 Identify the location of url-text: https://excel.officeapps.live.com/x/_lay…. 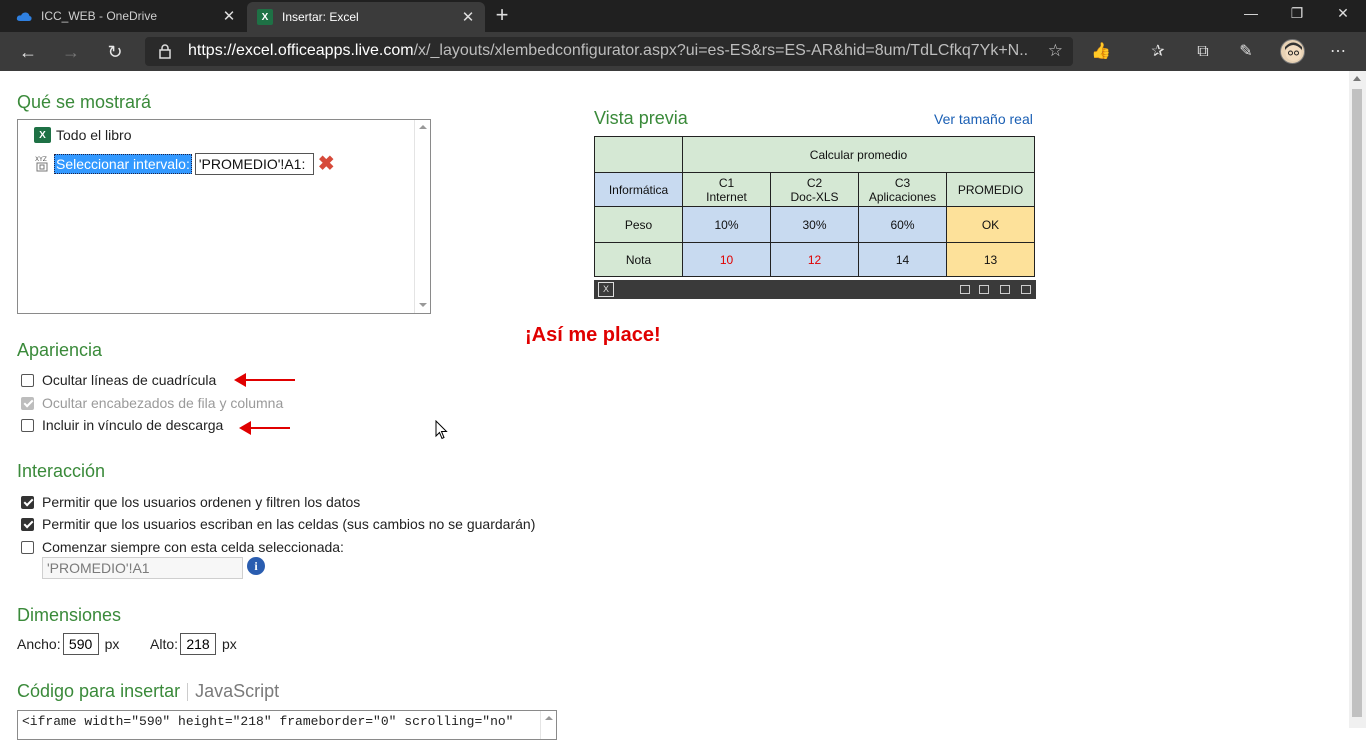
(608, 51).